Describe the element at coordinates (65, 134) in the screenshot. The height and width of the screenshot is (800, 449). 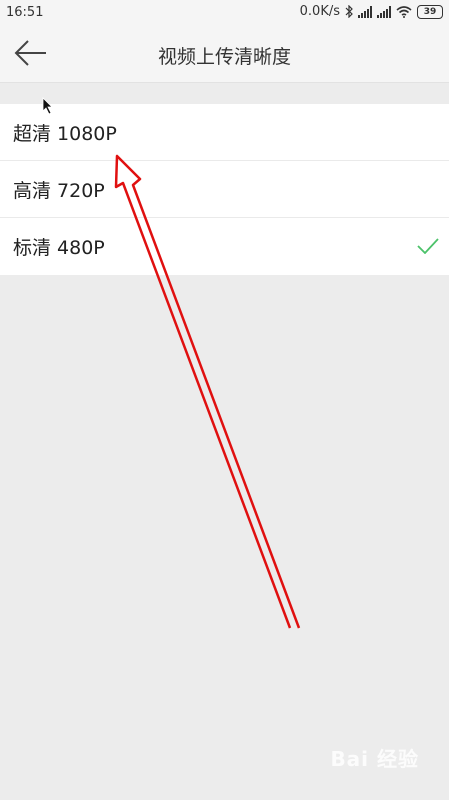
I see `option-label: 超清 1080P` at that location.